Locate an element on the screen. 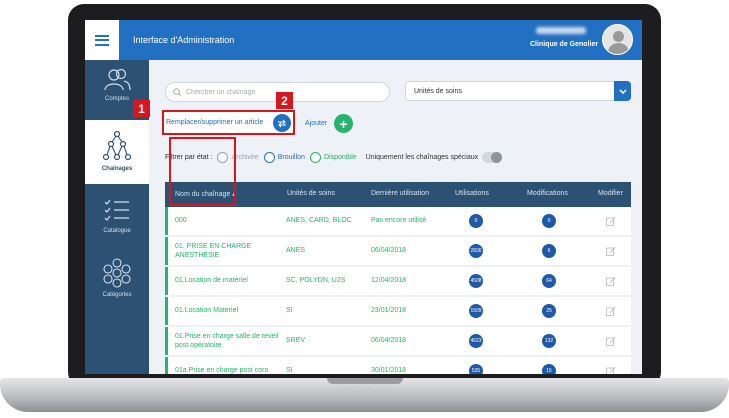 This screenshot has height=418, width=729. cell-name: 01.Location de matériel is located at coordinates (227, 281).